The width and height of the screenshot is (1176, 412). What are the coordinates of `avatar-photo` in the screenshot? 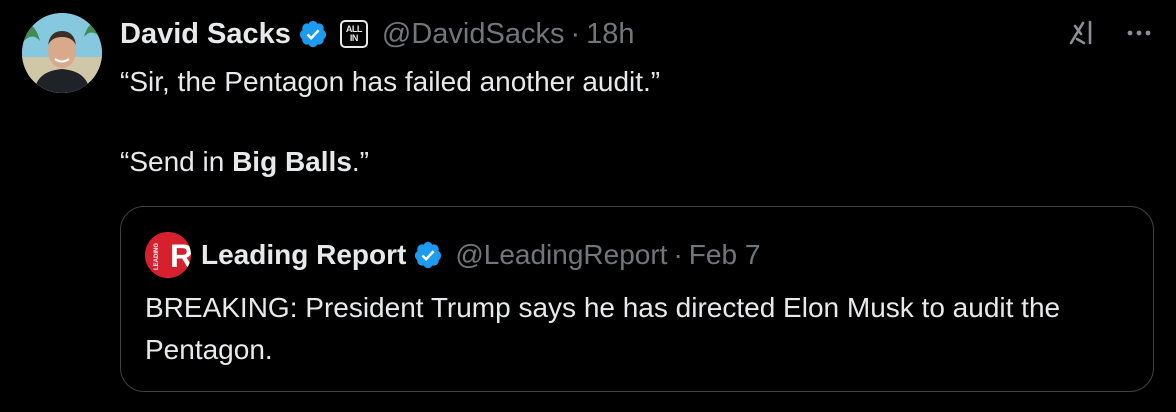 It's located at (62, 53).